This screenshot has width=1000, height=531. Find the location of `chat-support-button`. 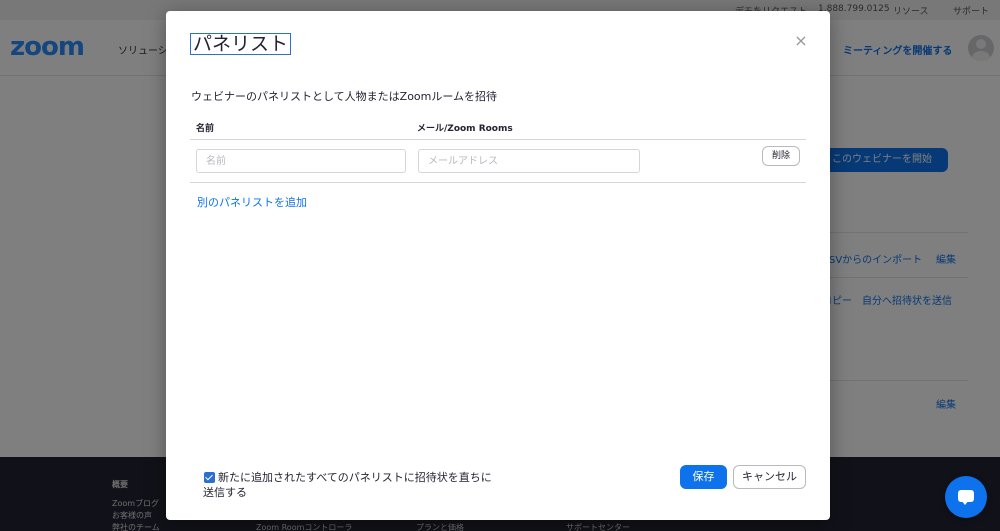

chat-support-button is located at coordinates (966, 497).